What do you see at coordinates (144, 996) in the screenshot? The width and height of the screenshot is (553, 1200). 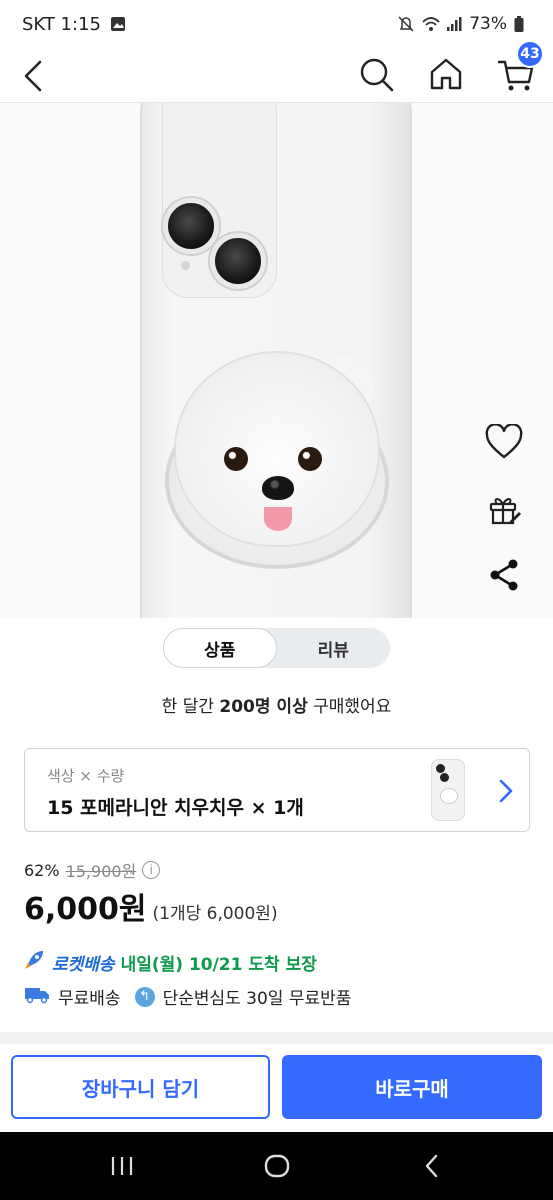 I see `return-icon: ↰` at bounding box center [144, 996].